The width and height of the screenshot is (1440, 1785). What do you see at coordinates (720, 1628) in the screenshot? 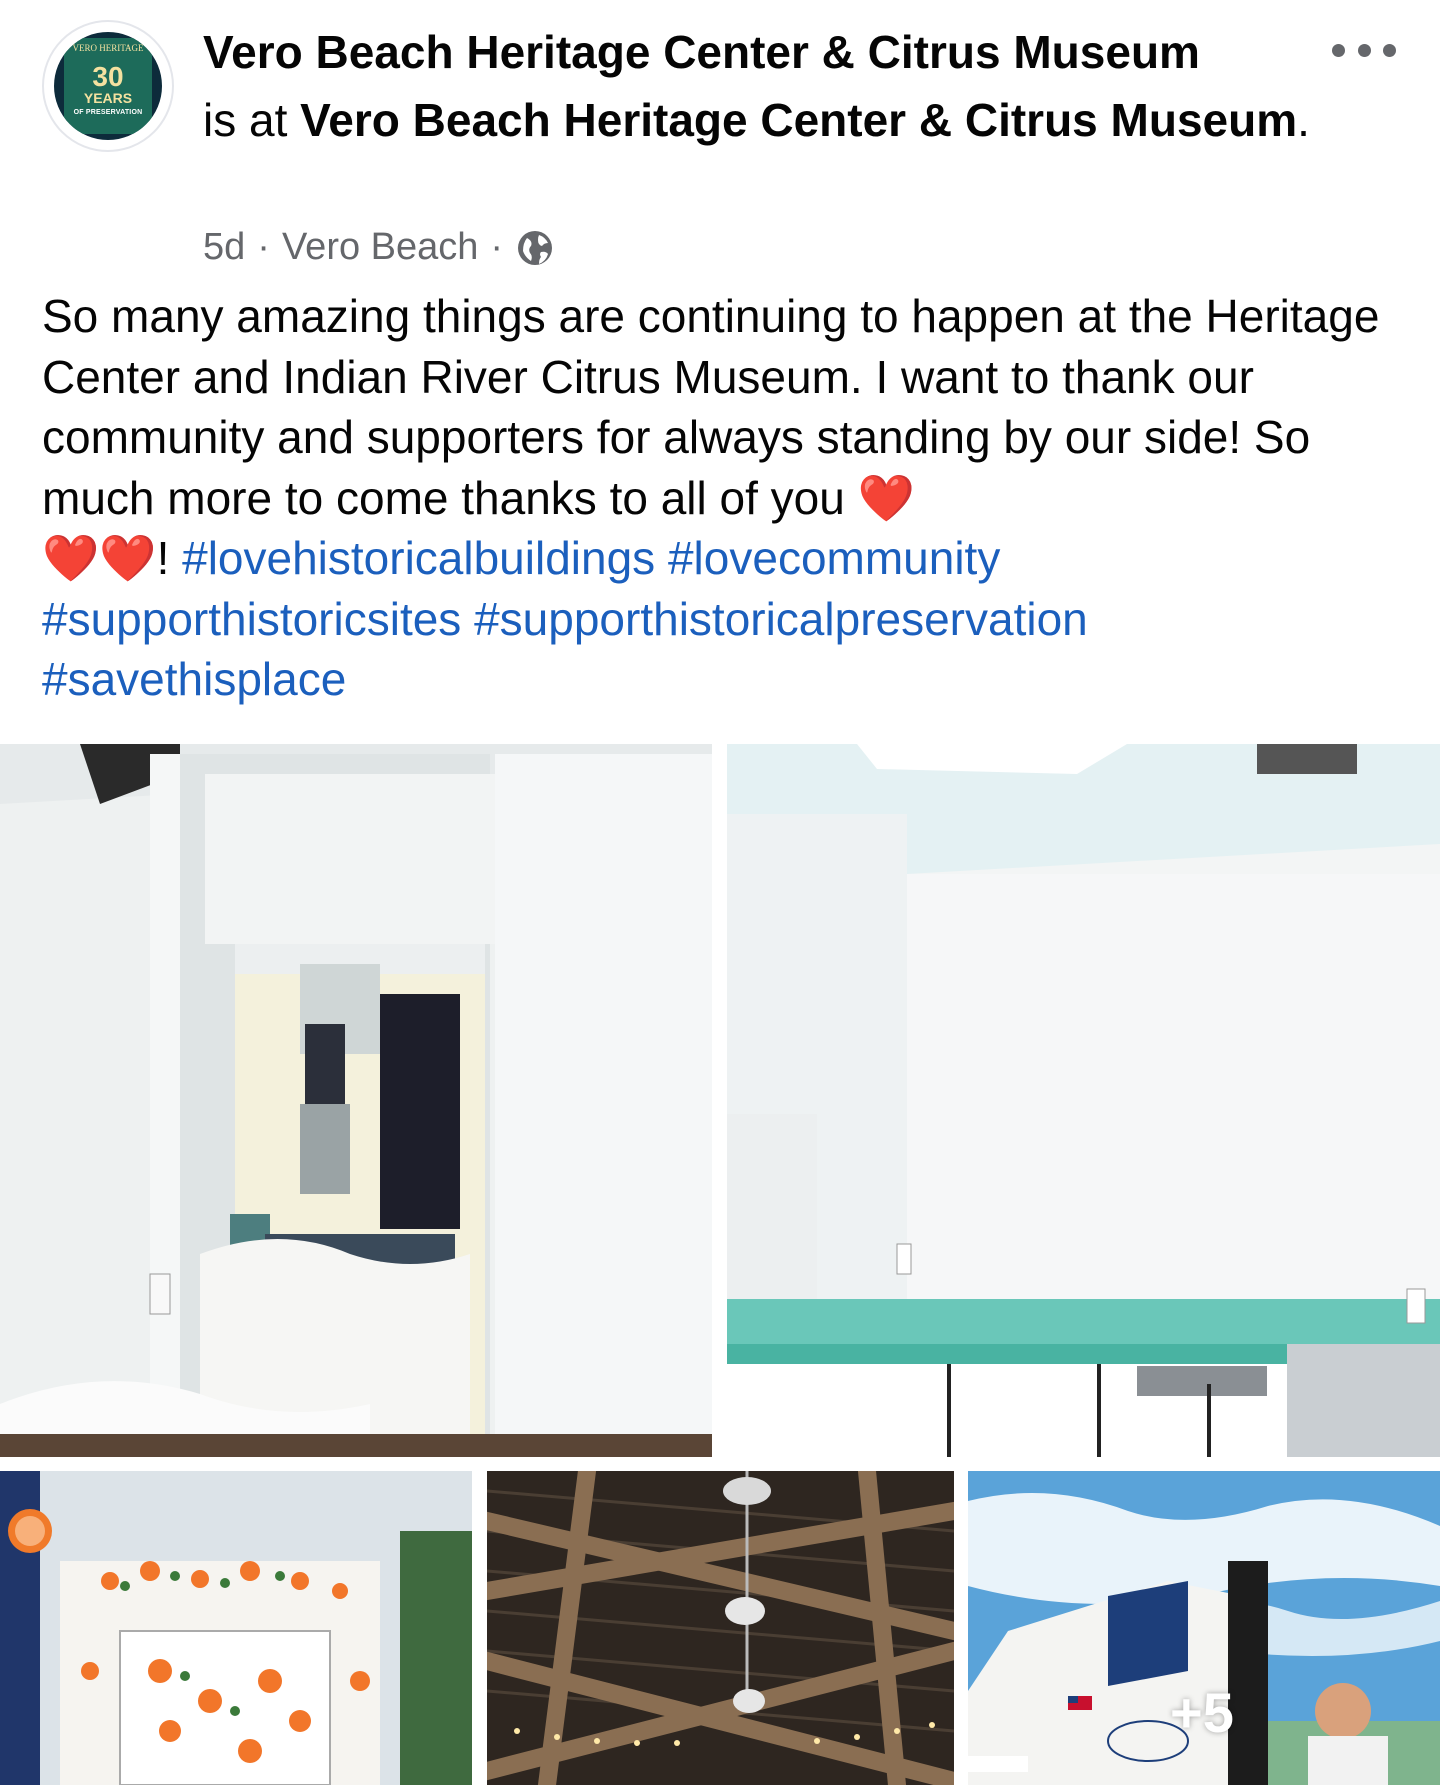
I see `photo-ceiling-beams` at bounding box center [720, 1628].